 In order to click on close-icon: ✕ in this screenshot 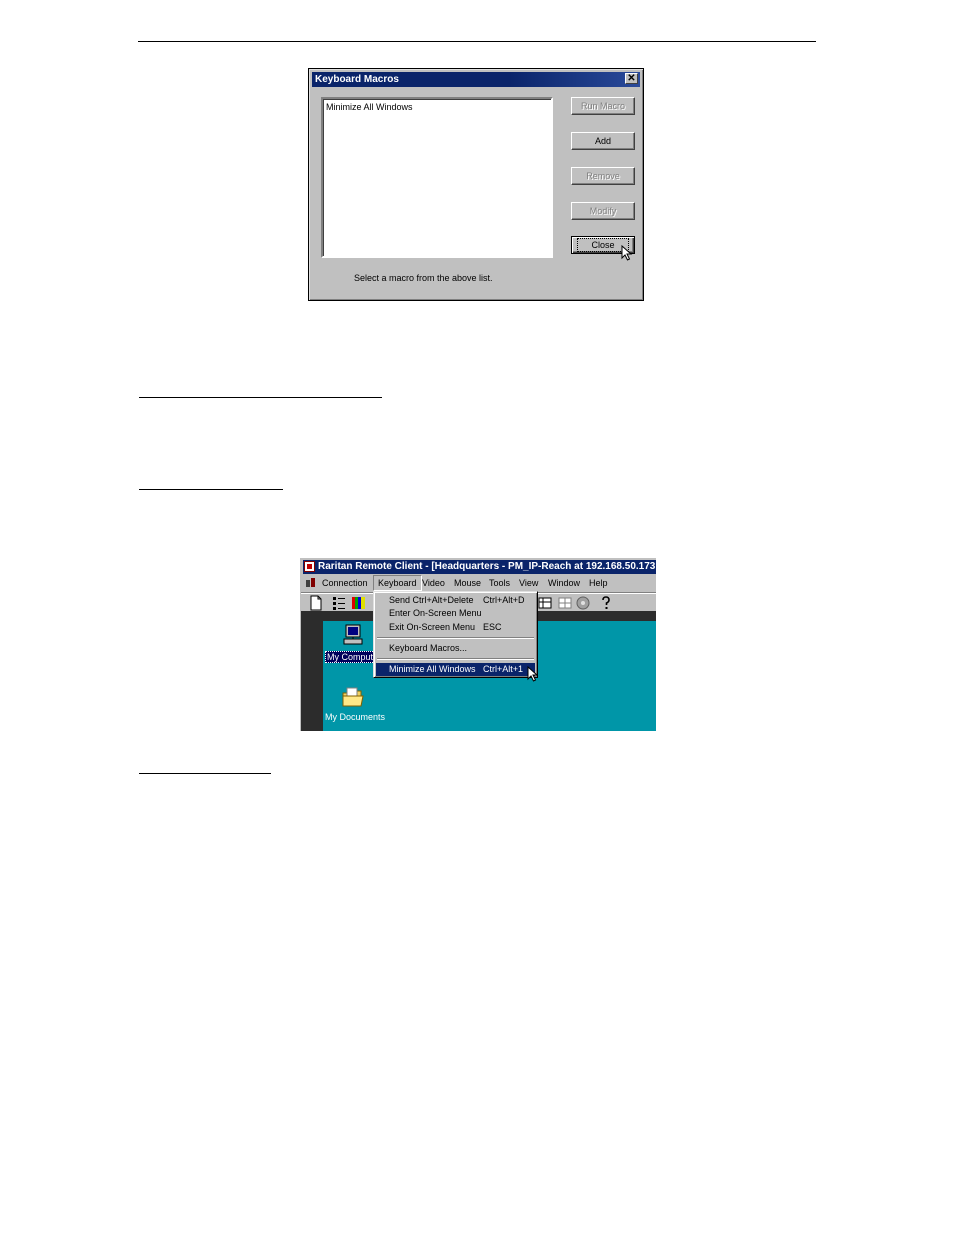, I will do `click(631, 78)`.